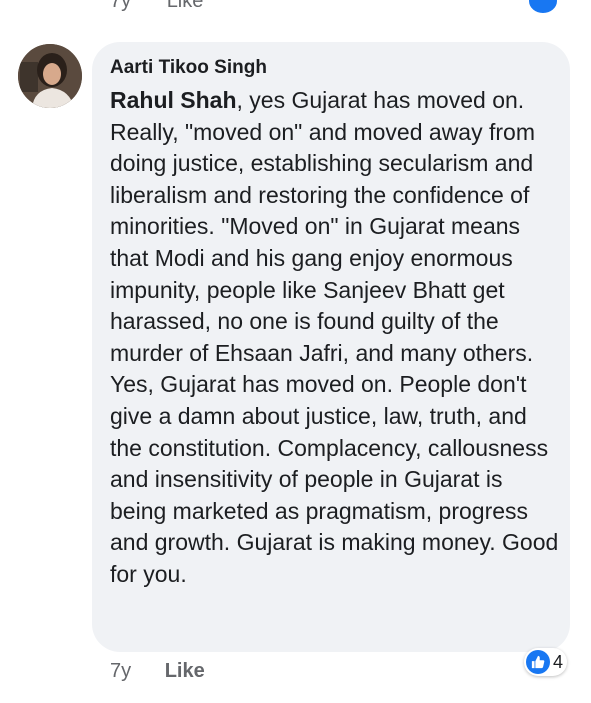 The height and width of the screenshot is (703, 591). What do you see at coordinates (543, 8) in the screenshot?
I see `previous-comment-reaction-badge` at bounding box center [543, 8].